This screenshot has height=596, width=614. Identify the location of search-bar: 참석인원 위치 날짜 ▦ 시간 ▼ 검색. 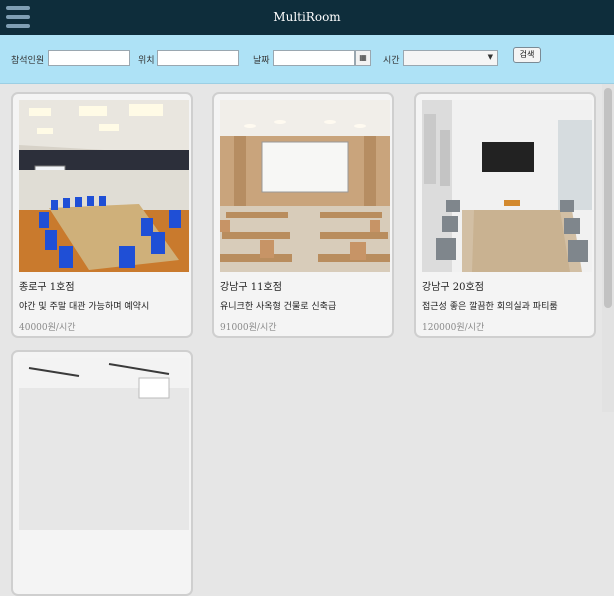
(307, 59).